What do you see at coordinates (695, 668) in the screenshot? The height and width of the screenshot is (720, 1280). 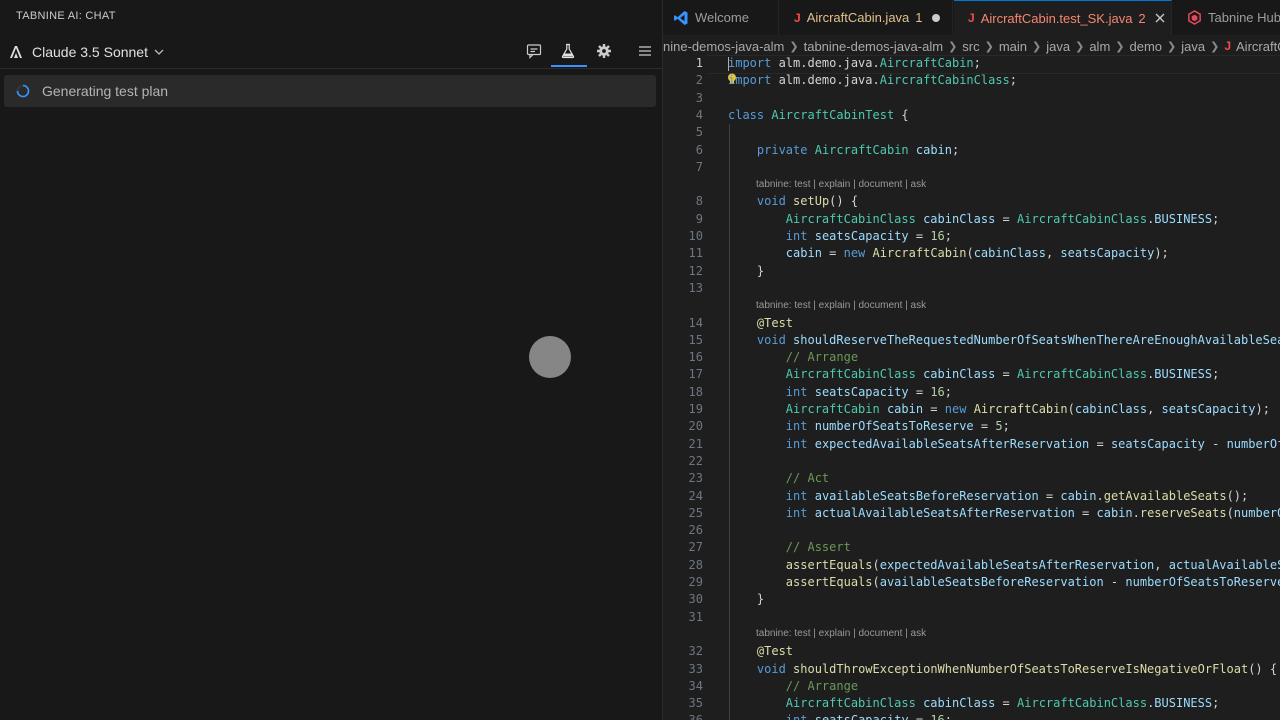 I see `line-number: 33` at bounding box center [695, 668].